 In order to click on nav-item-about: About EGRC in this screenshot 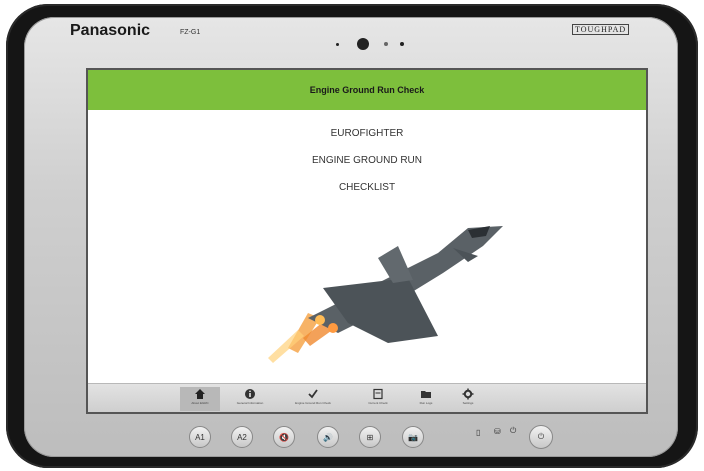, I will do `click(200, 399)`.